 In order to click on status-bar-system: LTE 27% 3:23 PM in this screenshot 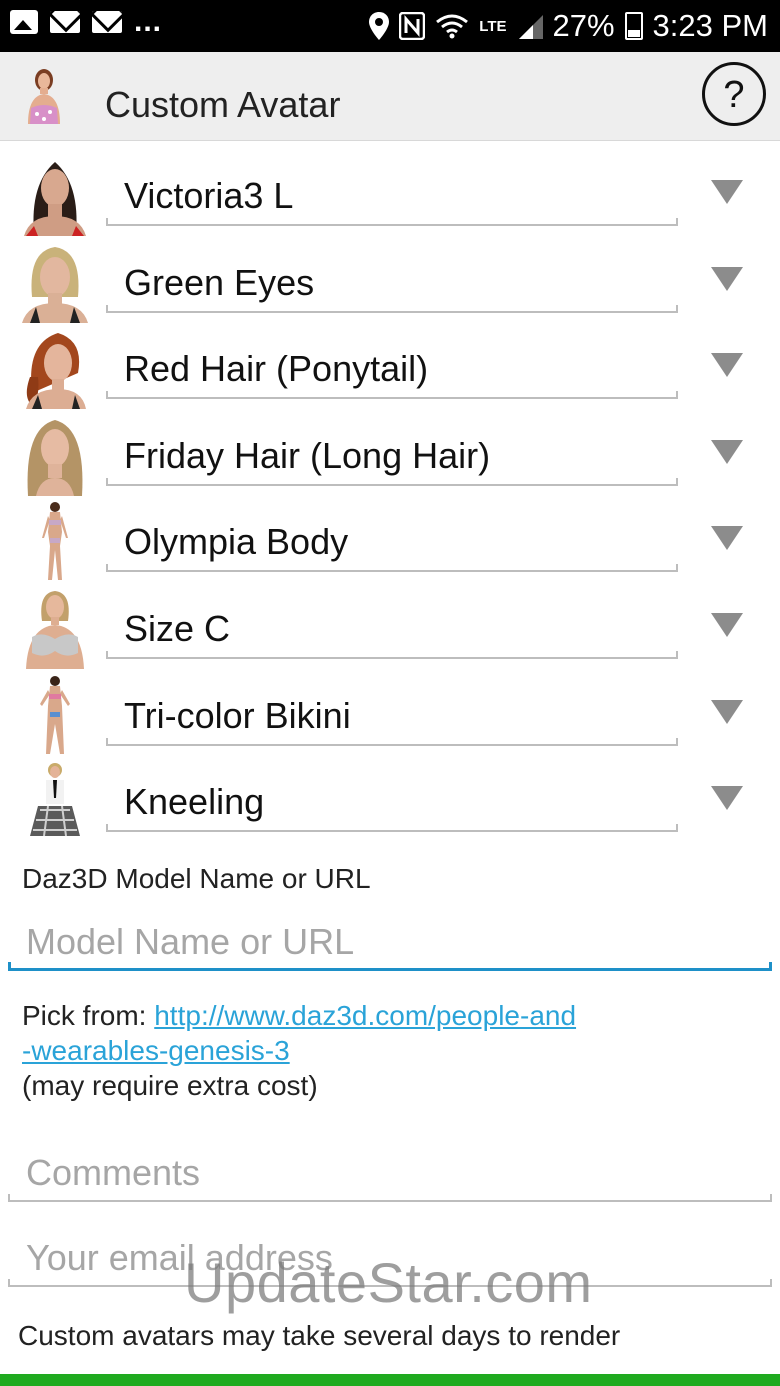, I will do `click(568, 26)`.